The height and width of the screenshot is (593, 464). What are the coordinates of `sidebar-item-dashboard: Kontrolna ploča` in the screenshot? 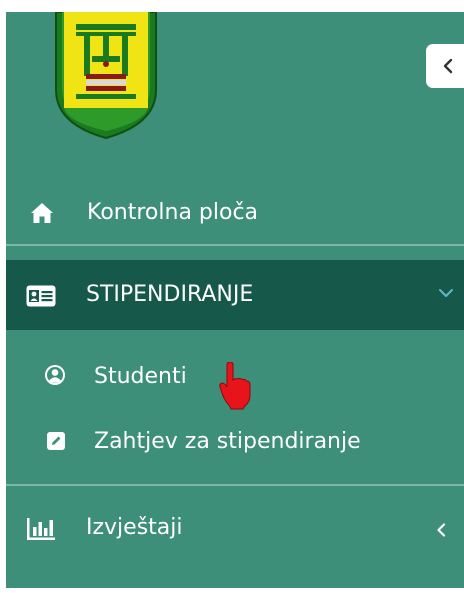 It's located at (235, 213).